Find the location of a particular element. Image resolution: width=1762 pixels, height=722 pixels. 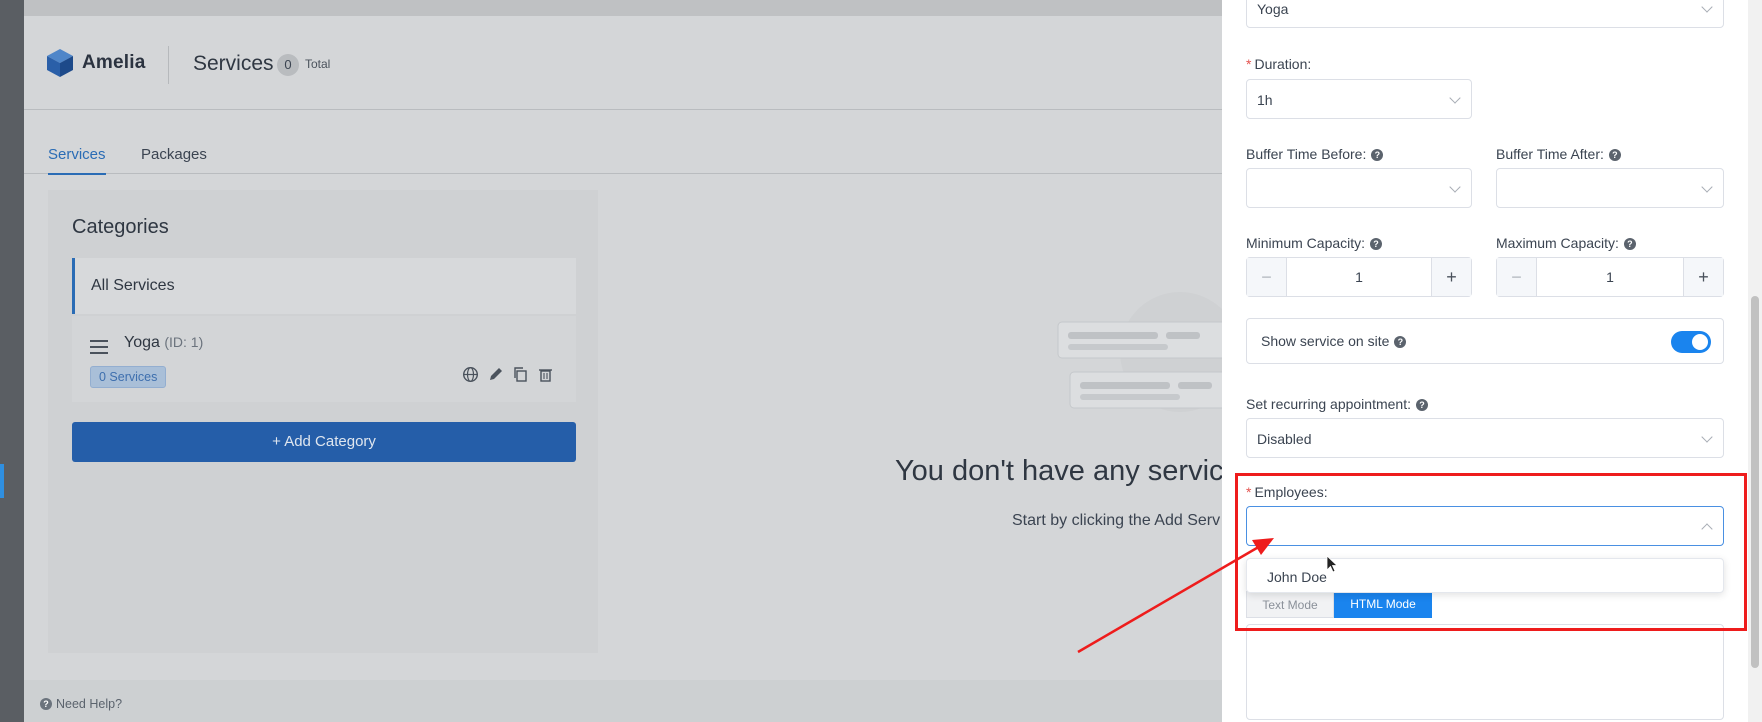

recurring-label-text: Set recurring appointment: is located at coordinates (1328, 404).